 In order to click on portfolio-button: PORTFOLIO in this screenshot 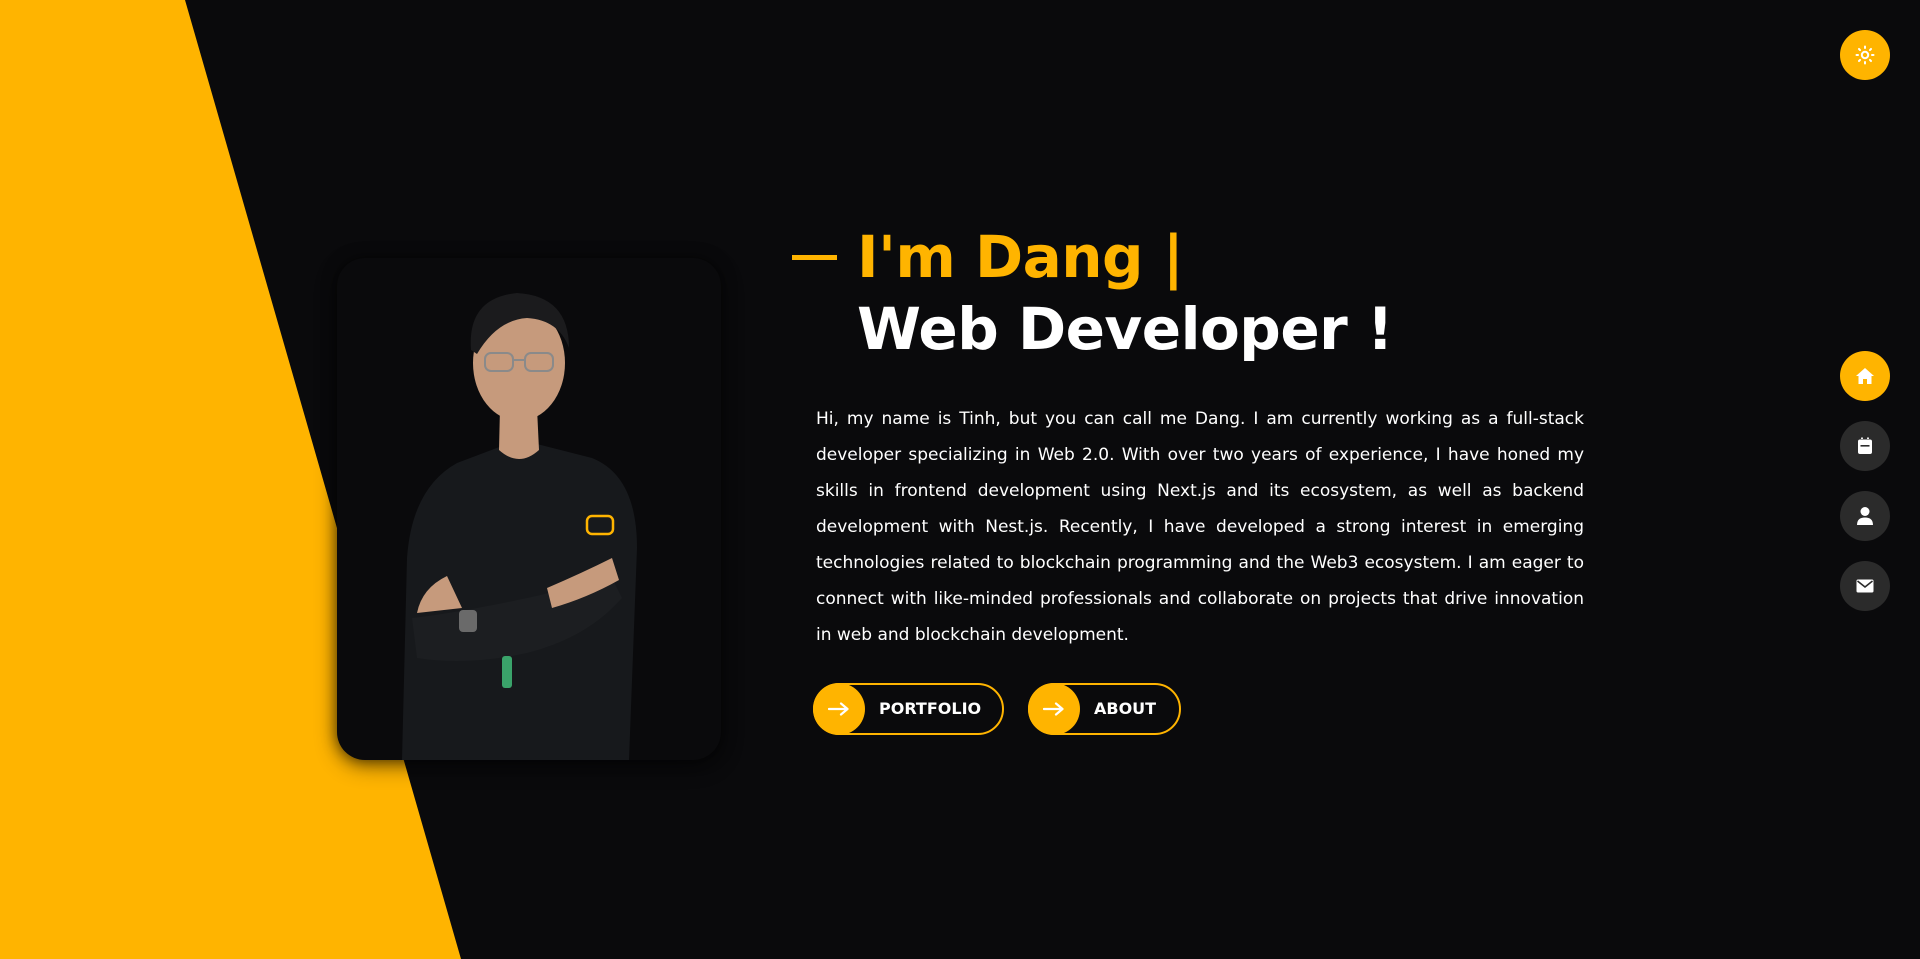, I will do `click(908, 709)`.